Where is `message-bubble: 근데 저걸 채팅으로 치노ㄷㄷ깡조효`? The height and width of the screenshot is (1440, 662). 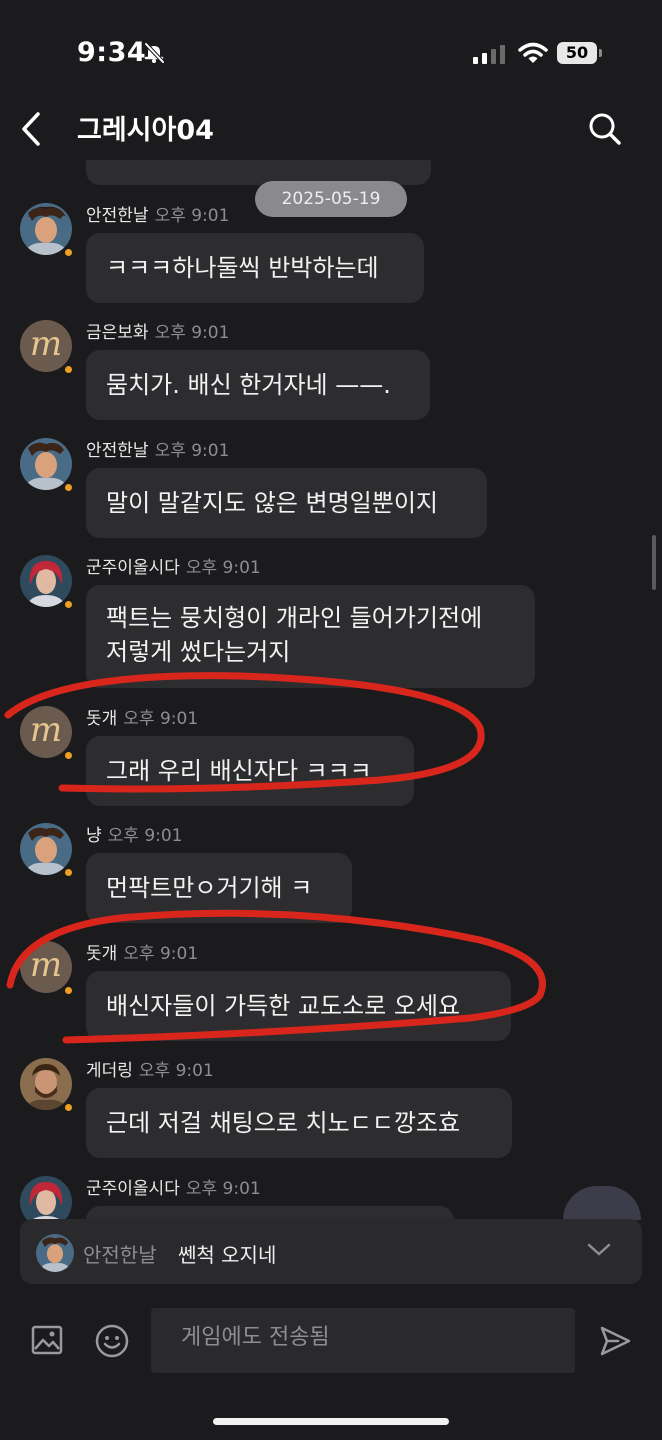
message-bubble: 근데 저걸 채팅으로 치노ㄷㄷ깡조효 is located at coordinates (299, 1123).